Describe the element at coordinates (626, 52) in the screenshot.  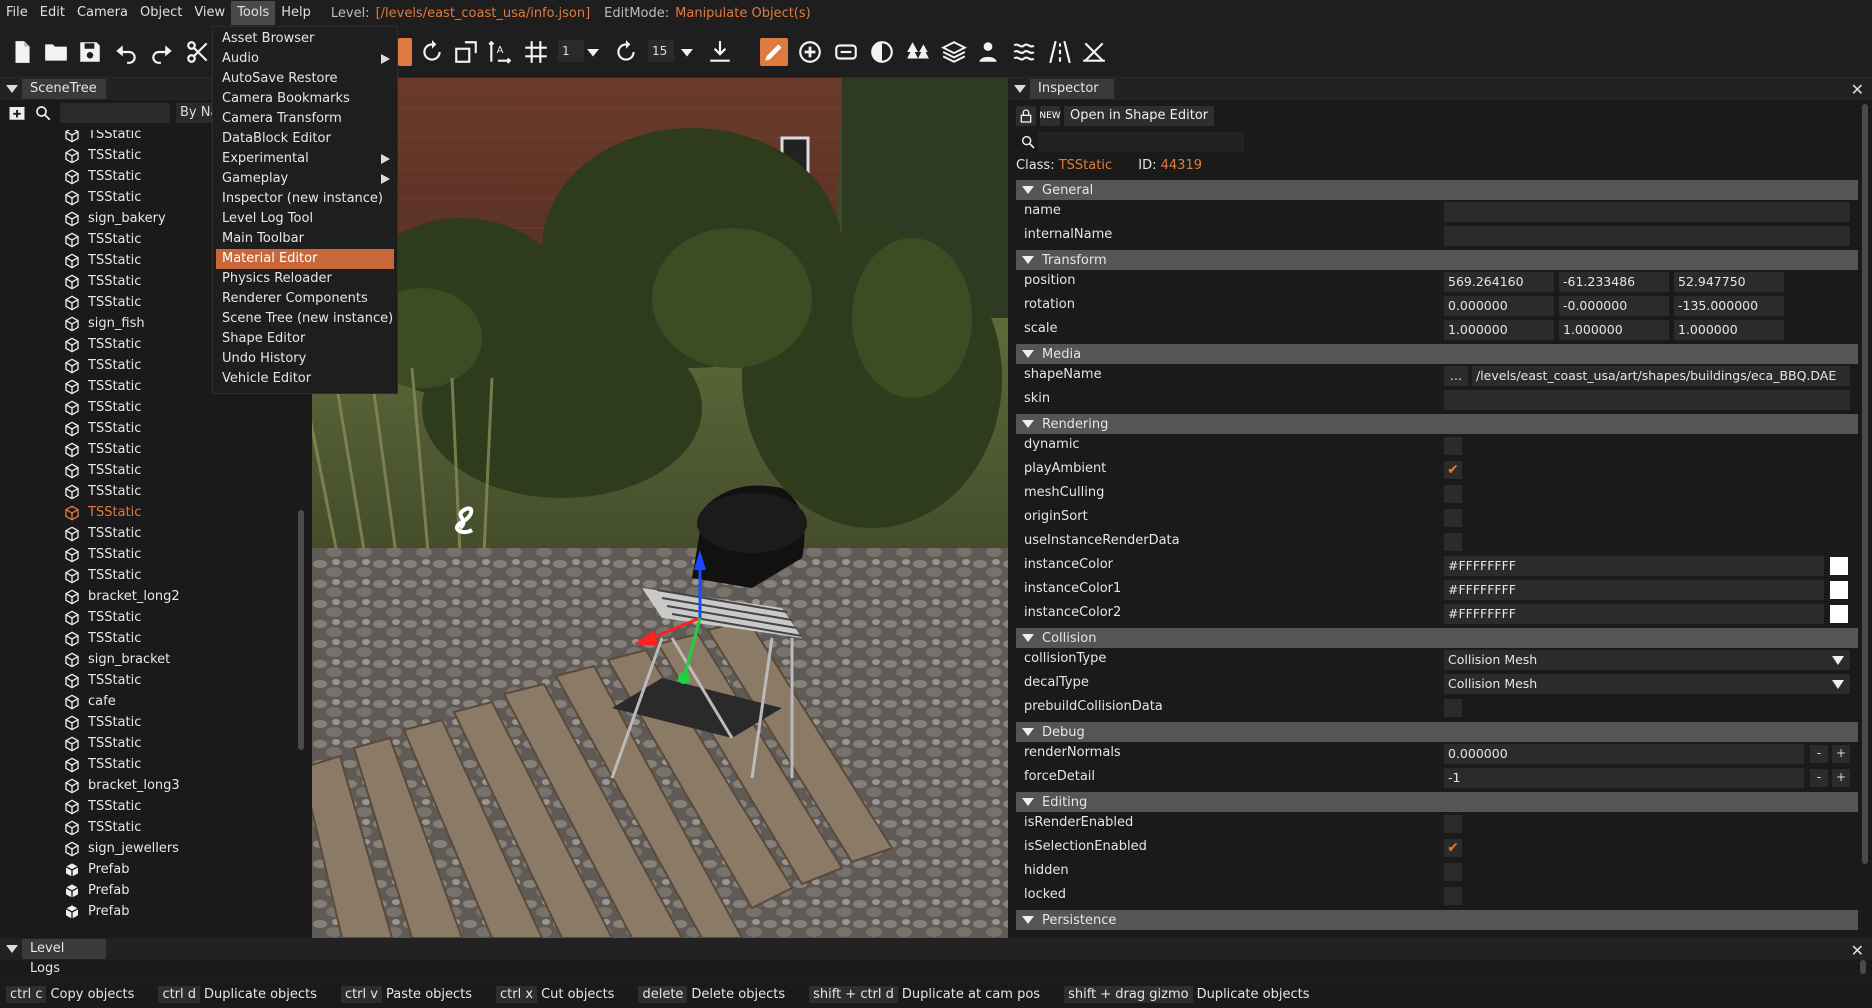
I see `rotate-snap-icon` at that location.